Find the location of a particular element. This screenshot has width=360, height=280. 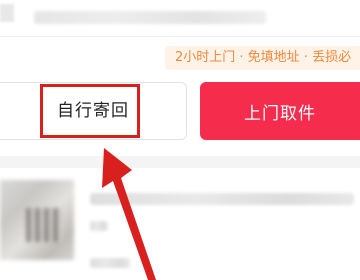

blurred-product-spec is located at coordinates (99, 226).